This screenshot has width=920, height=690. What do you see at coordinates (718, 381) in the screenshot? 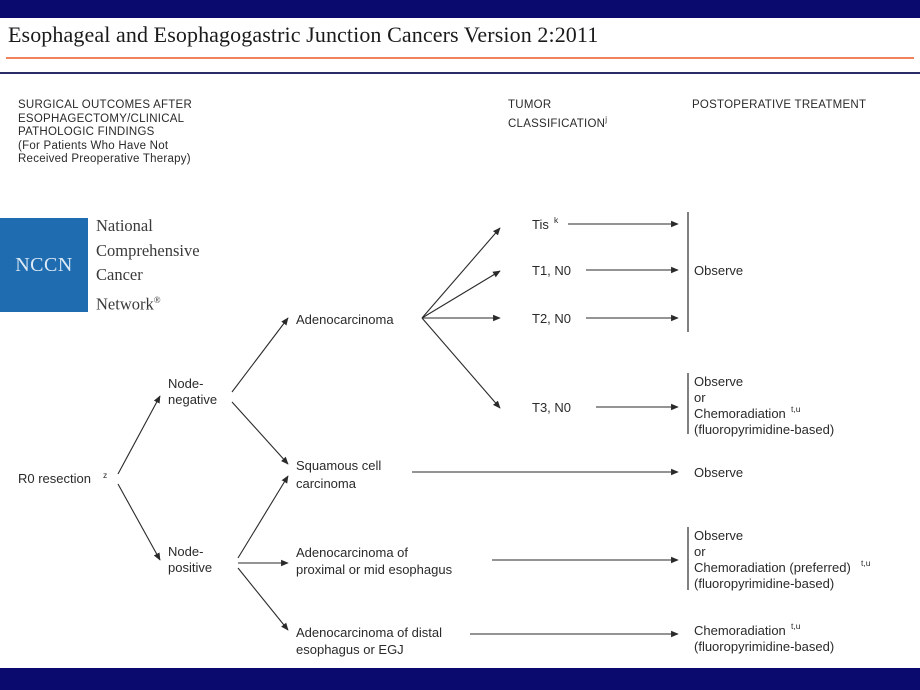
I see `treatment-t3-line1: Observe` at bounding box center [718, 381].